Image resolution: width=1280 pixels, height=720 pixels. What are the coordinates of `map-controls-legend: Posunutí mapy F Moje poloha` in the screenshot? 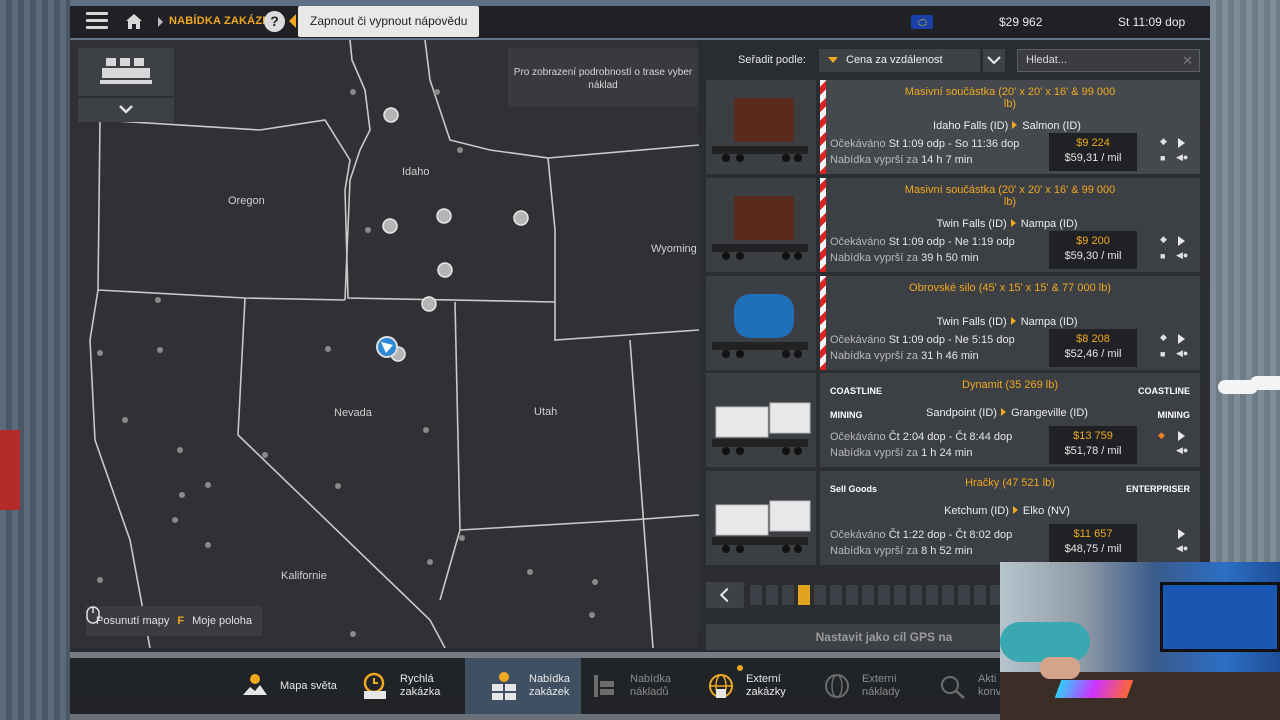 It's located at (174, 621).